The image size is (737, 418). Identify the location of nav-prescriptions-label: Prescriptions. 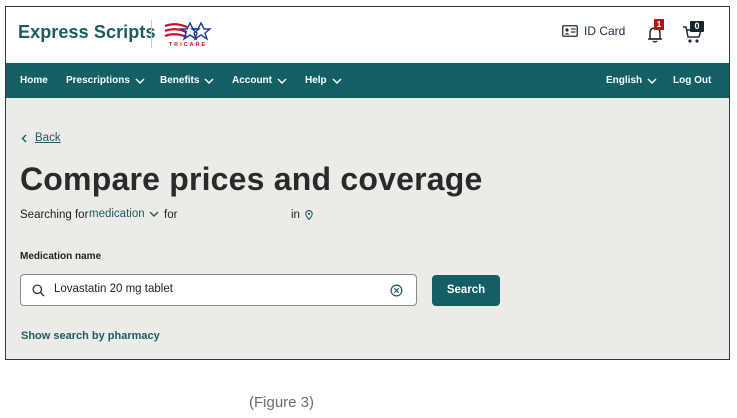
(98, 80).